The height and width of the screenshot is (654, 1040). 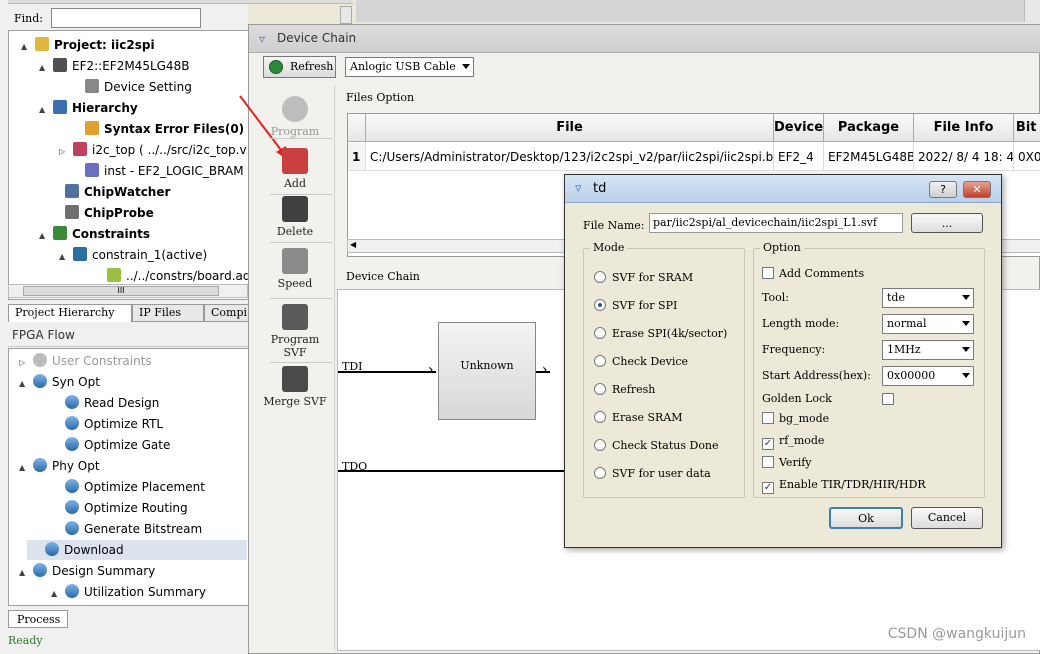 I want to click on flow-item: Download, so click(x=137, y=550).